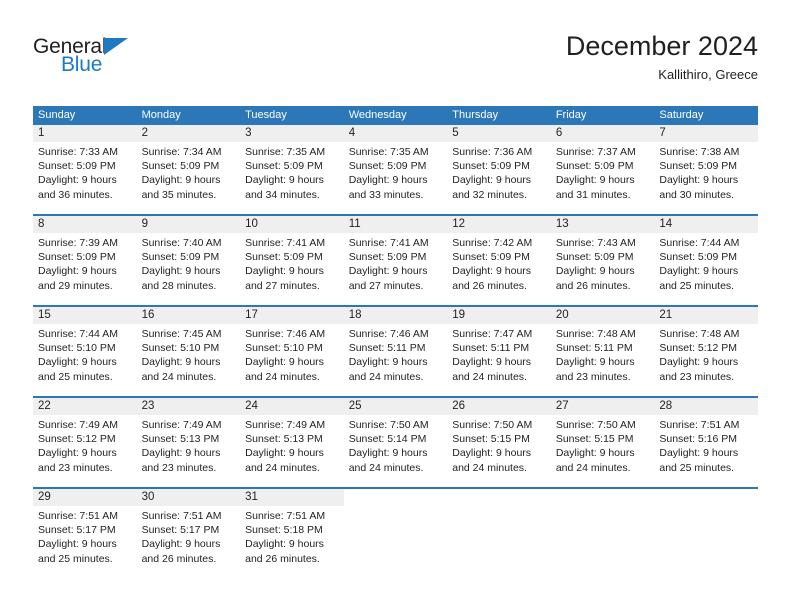  Describe the element at coordinates (499, 133) in the screenshot. I see `day-number-cell: 5` at that location.